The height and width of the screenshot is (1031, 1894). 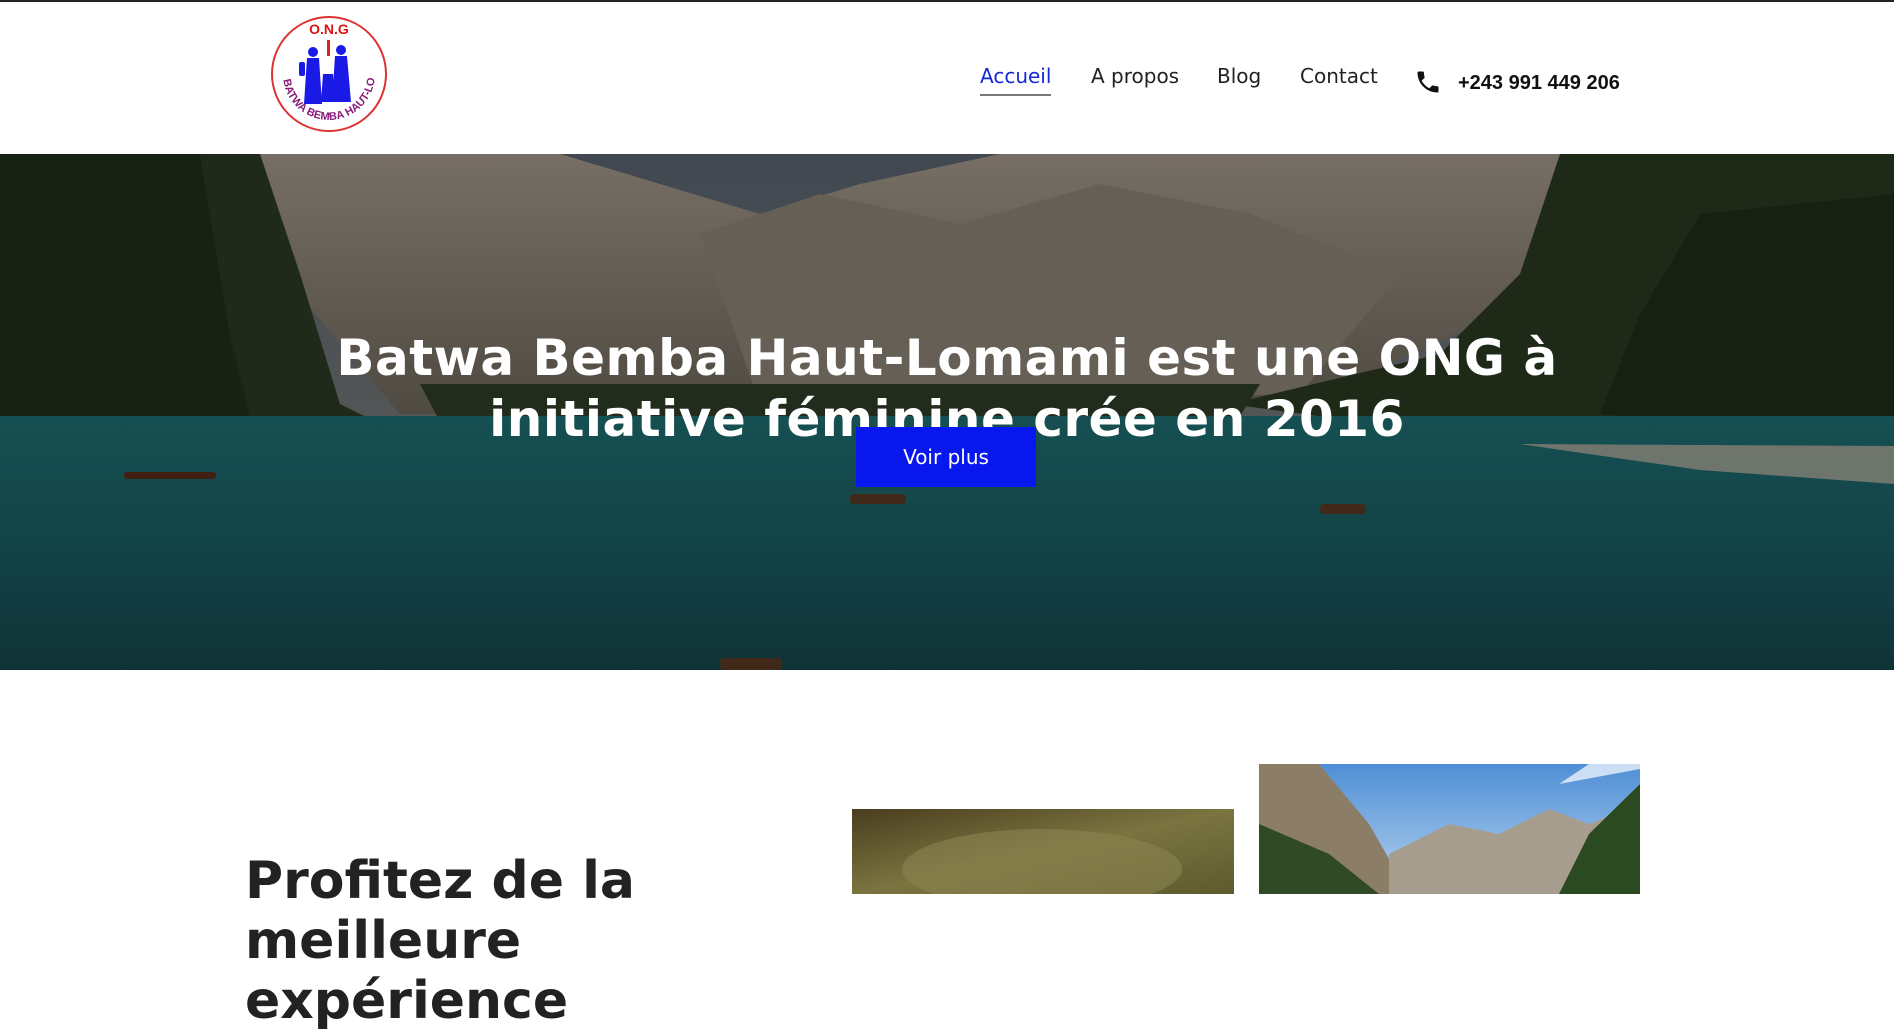 I want to click on nav-contact: Contact, so click(x=1339, y=76).